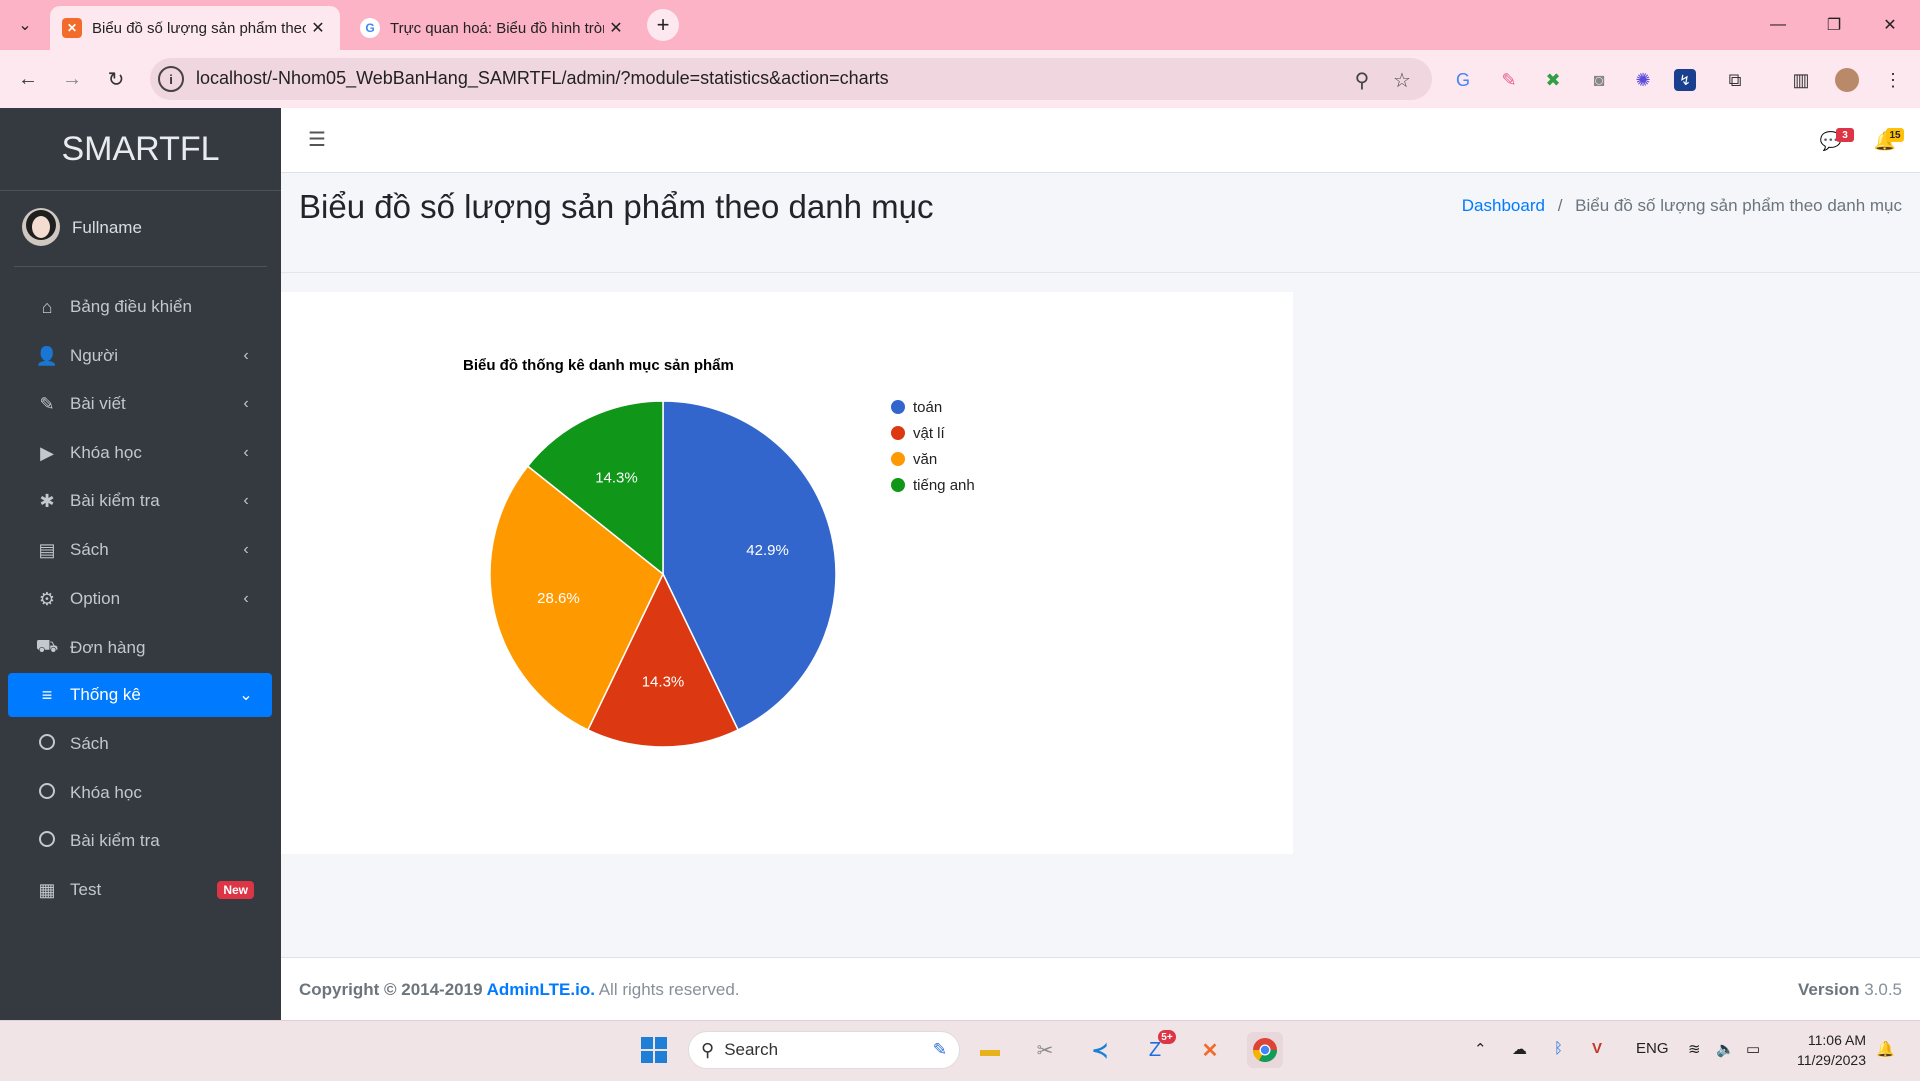 Image resolution: width=1920 pixels, height=1081 pixels. What do you see at coordinates (708, 1049) in the screenshot?
I see `search-icon: ⚲` at bounding box center [708, 1049].